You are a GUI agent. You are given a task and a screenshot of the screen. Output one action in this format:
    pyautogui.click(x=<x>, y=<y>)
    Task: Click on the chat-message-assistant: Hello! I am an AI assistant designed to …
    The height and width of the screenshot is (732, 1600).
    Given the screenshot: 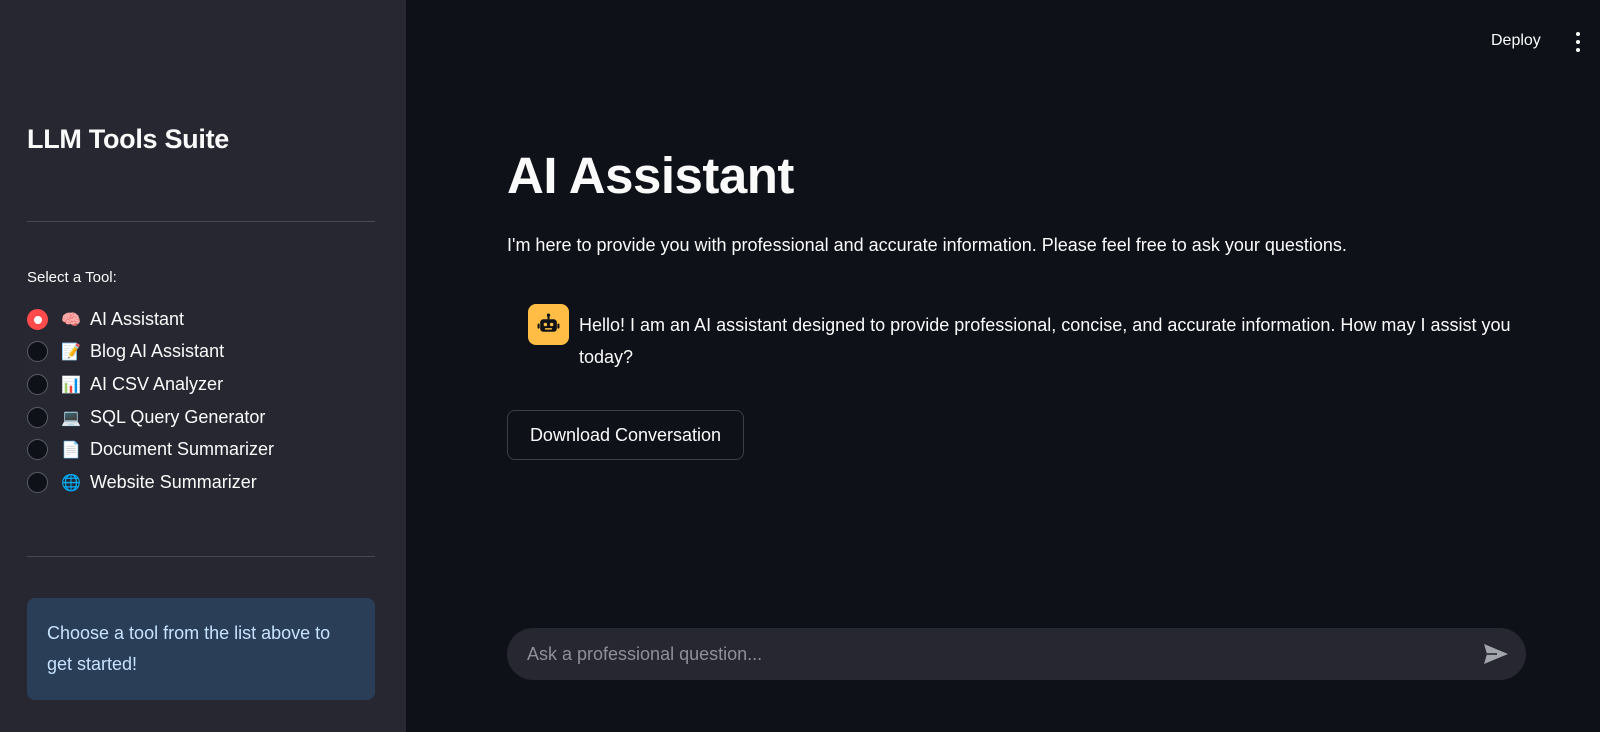 What is the action you would take?
    pyautogui.click(x=1028, y=338)
    